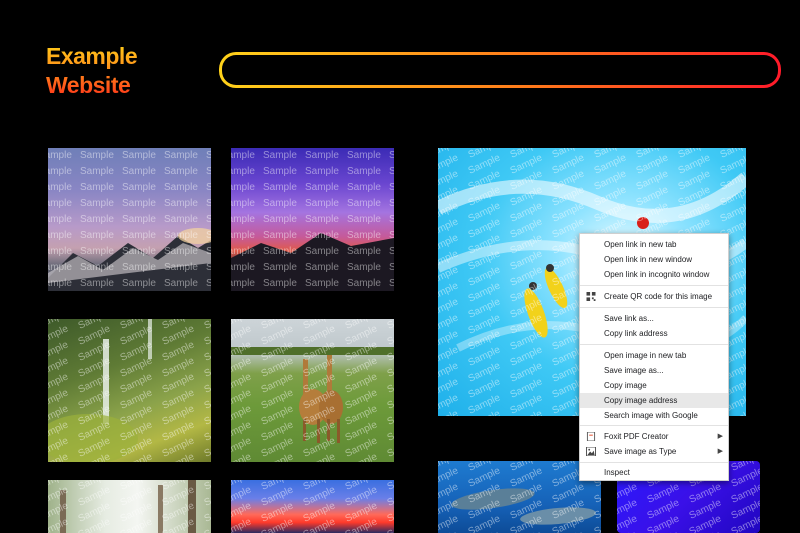 The width and height of the screenshot is (800, 533). I want to click on menu-create-qr-code: Create QR code for this image, so click(654, 296).